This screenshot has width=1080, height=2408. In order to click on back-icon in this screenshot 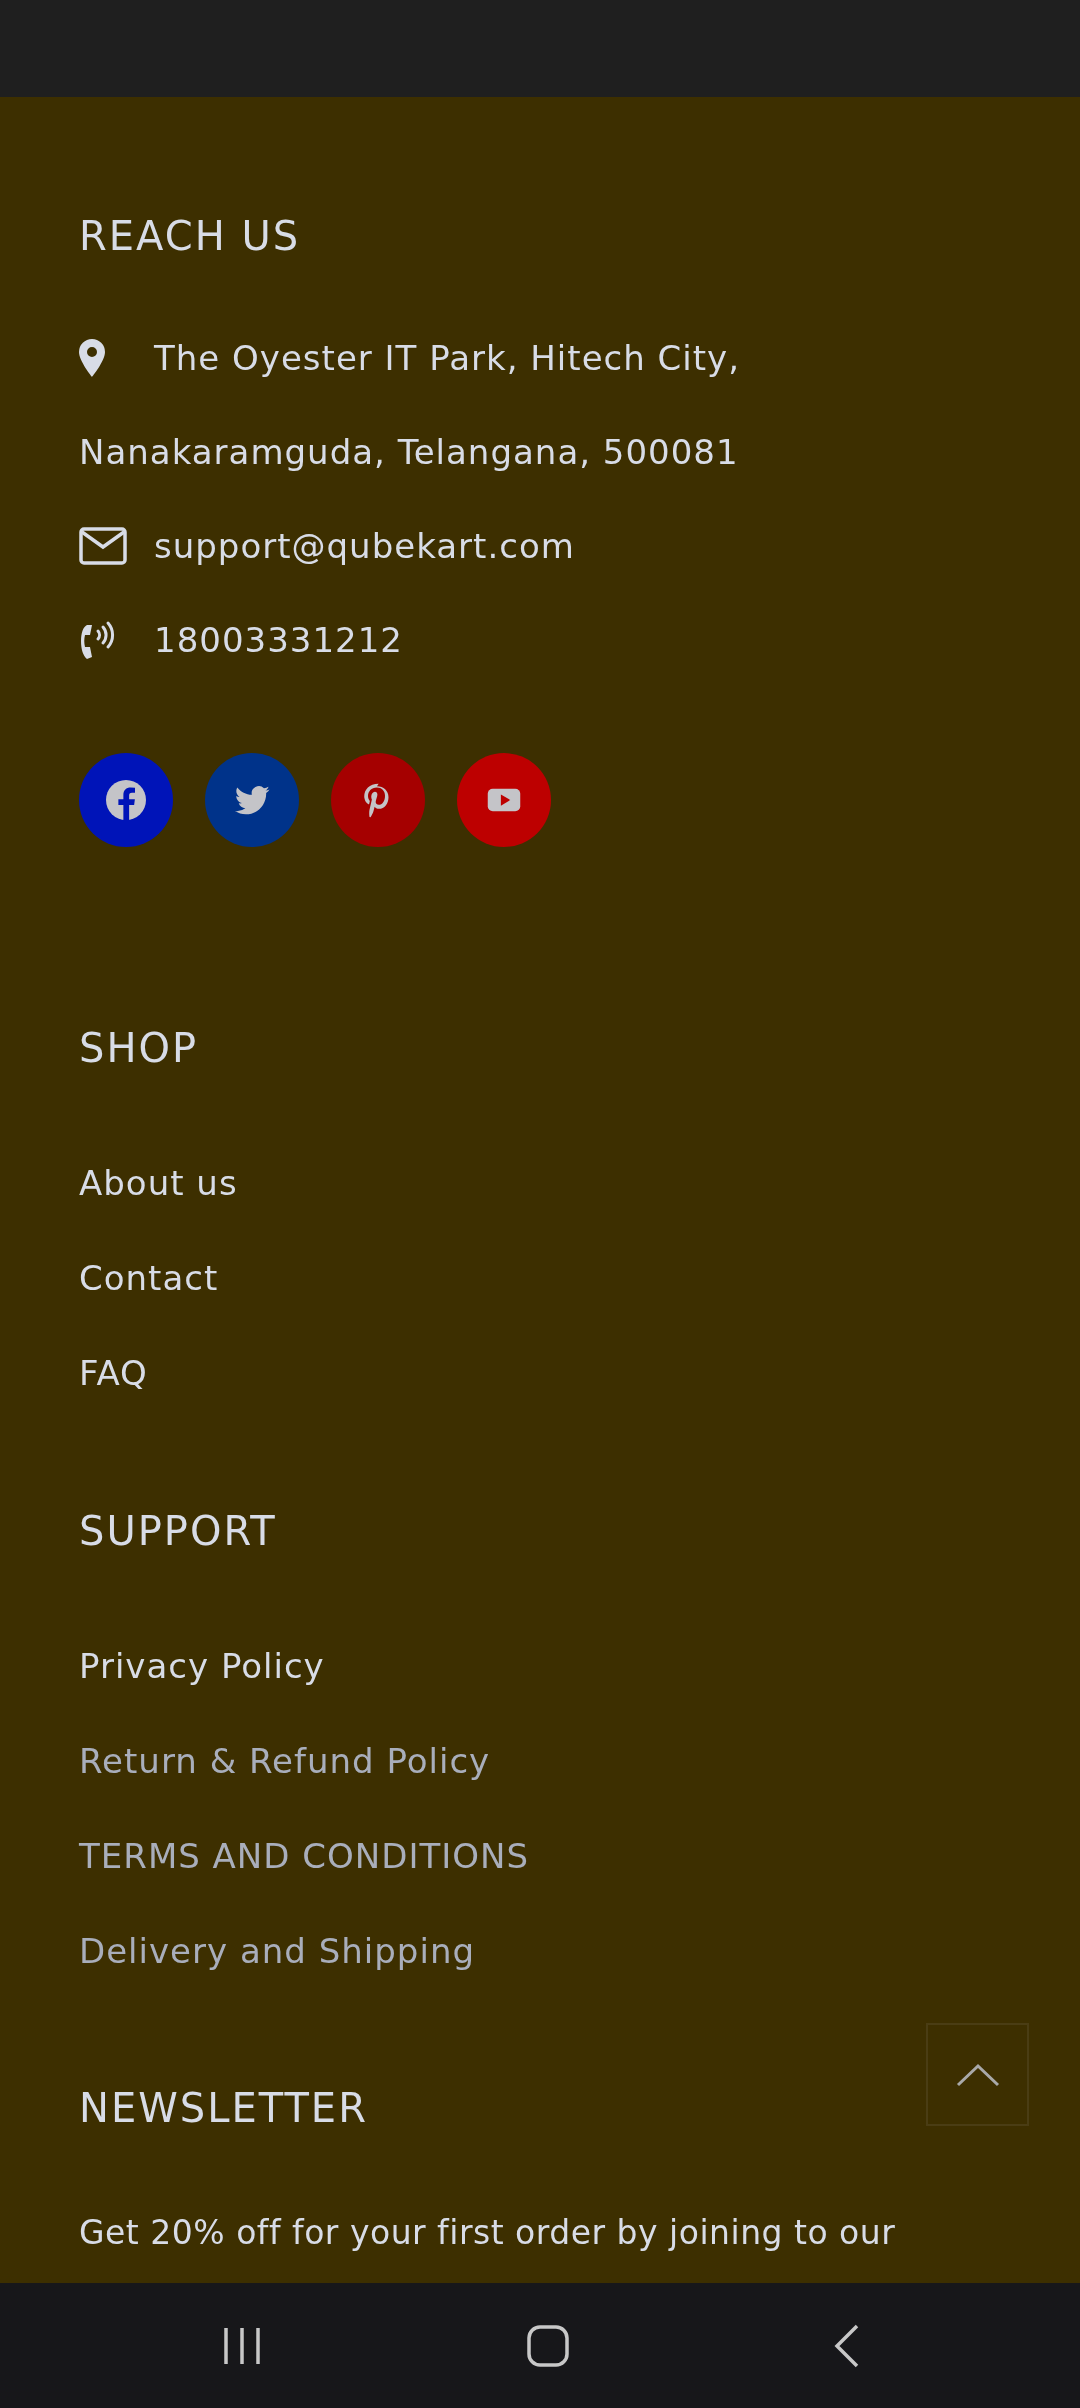, I will do `click(847, 2345)`.